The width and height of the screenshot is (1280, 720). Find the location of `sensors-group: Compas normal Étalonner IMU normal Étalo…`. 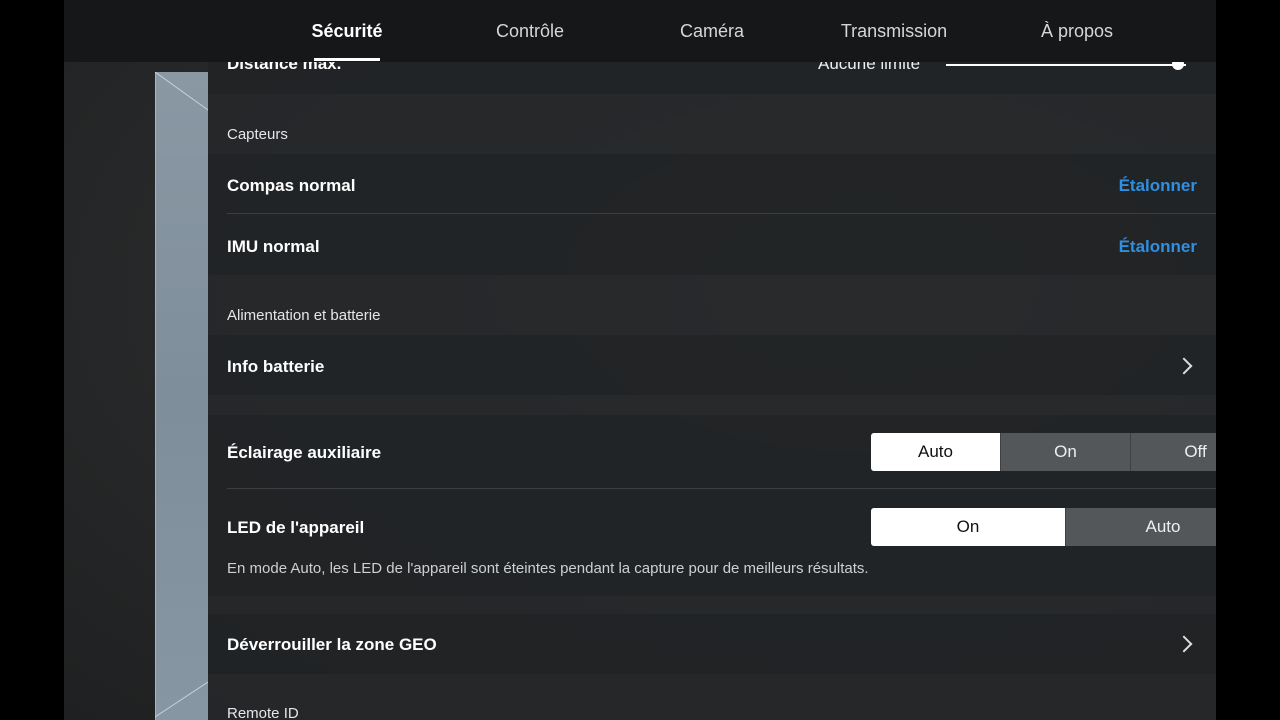

sensors-group: Compas normal Étalonner IMU normal Étalo… is located at coordinates (712, 214).